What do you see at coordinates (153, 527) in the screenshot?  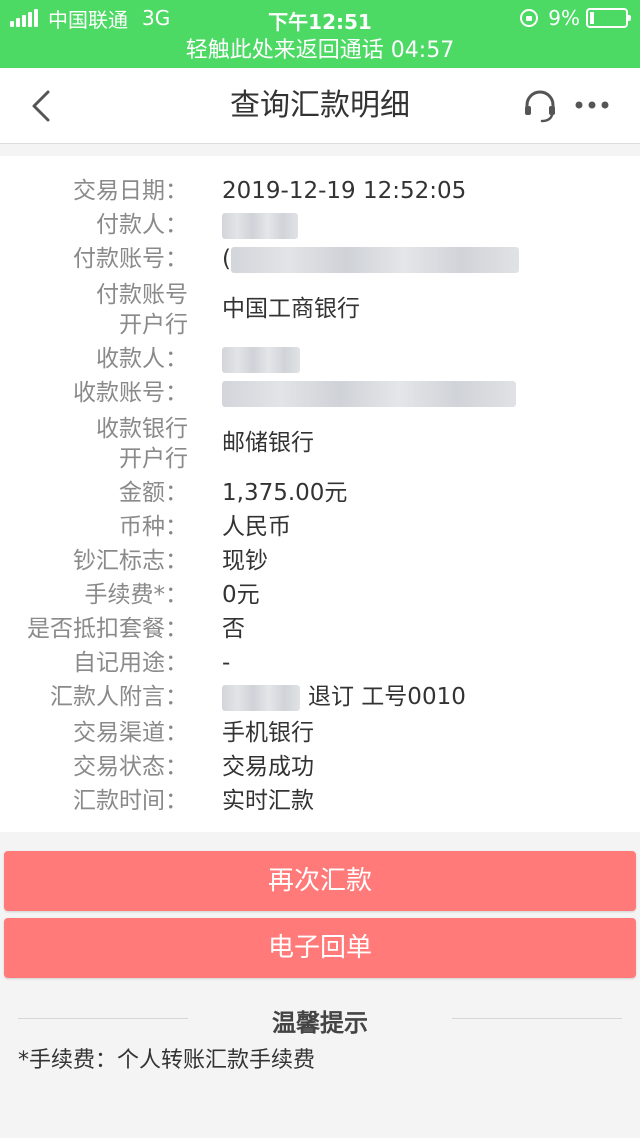 I see `detail-label: 币种：` at bounding box center [153, 527].